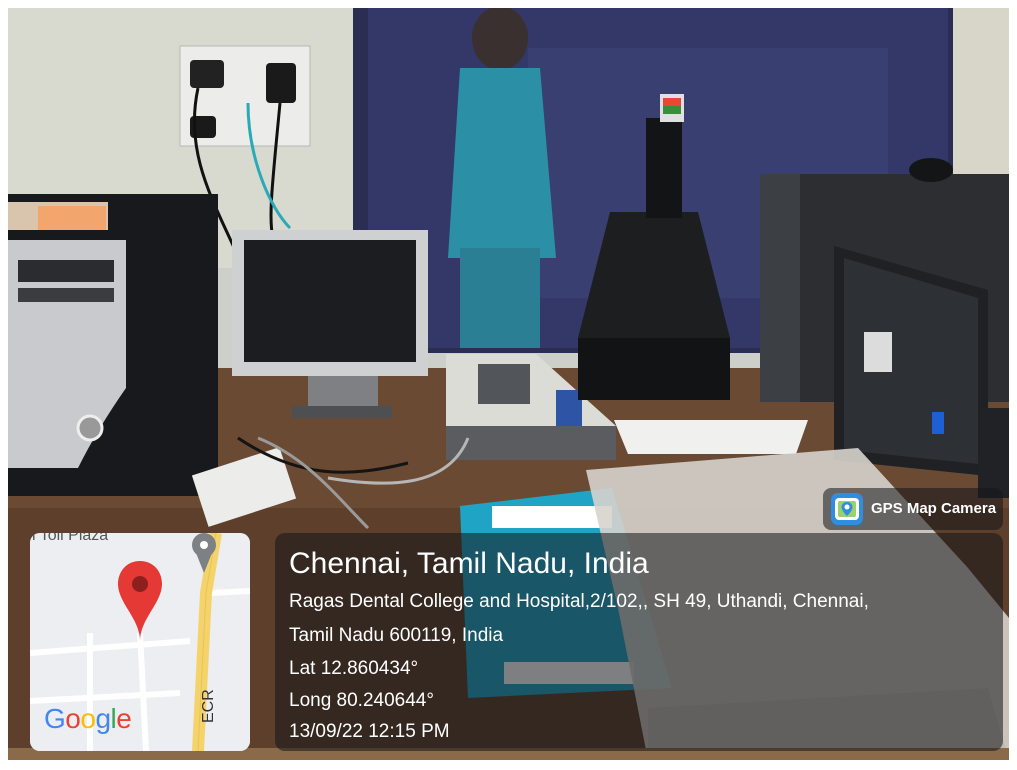 Image resolution: width=1017 pixels, height=770 pixels. Describe the element at coordinates (469, 563) in the screenshot. I see `location-title: Chennai, Tamil Nadu, India` at that location.